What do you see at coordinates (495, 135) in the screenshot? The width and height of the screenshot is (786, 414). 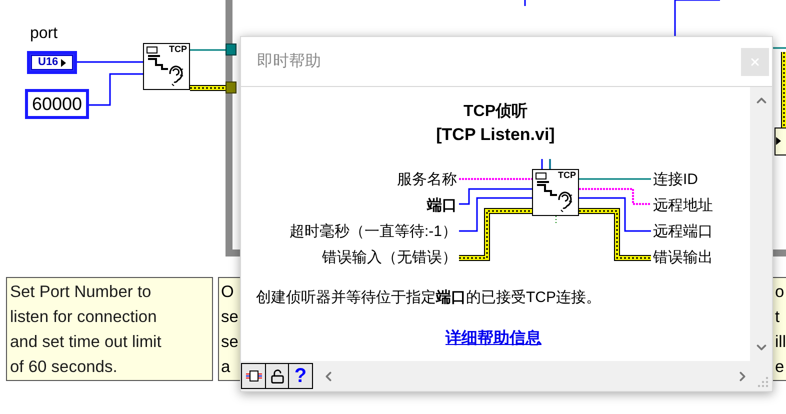 I see `vi-filename: [TCP Listen.vi]` at bounding box center [495, 135].